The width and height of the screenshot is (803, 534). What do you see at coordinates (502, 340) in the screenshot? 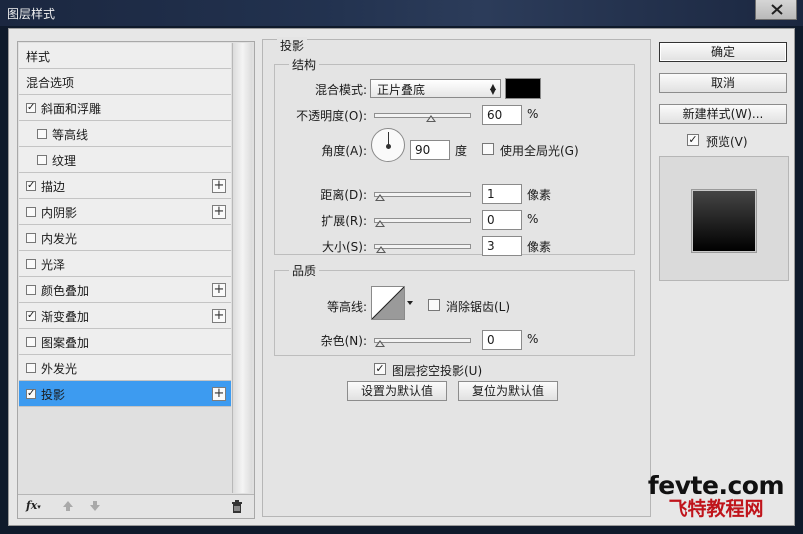
I see `noise-input: 0` at bounding box center [502, 340].